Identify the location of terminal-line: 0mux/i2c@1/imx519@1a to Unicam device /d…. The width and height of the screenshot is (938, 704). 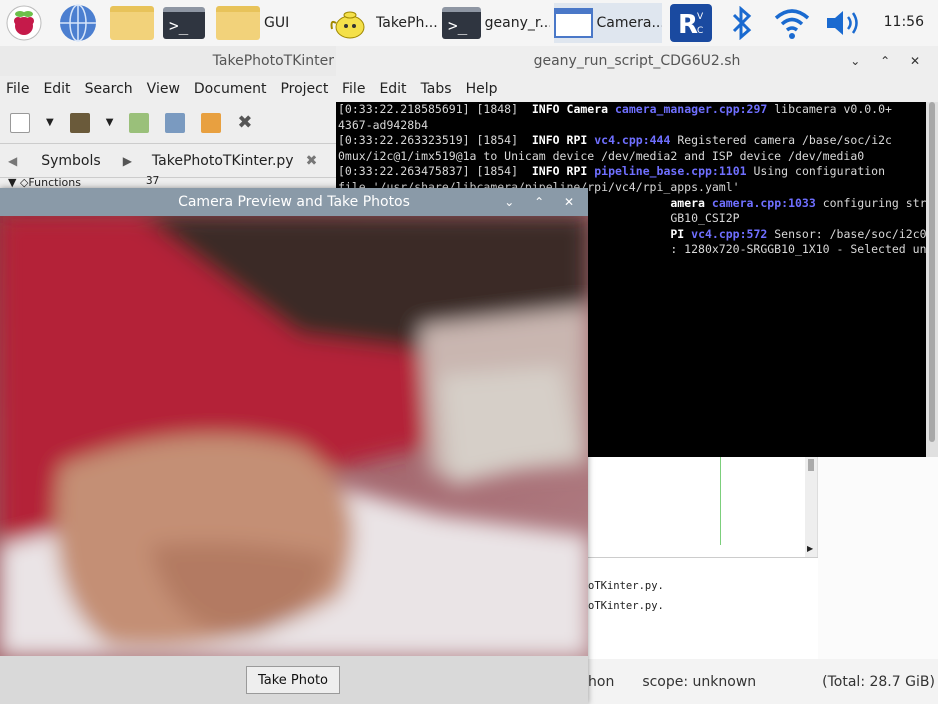
(631, 157).